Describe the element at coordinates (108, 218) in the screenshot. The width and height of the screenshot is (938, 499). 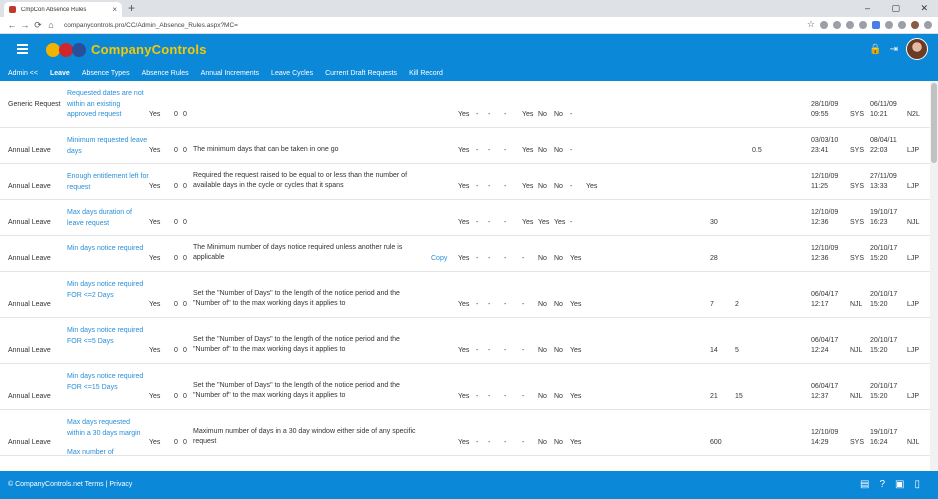
I see `rule-name-link: Max days duration of leave request` at that location.